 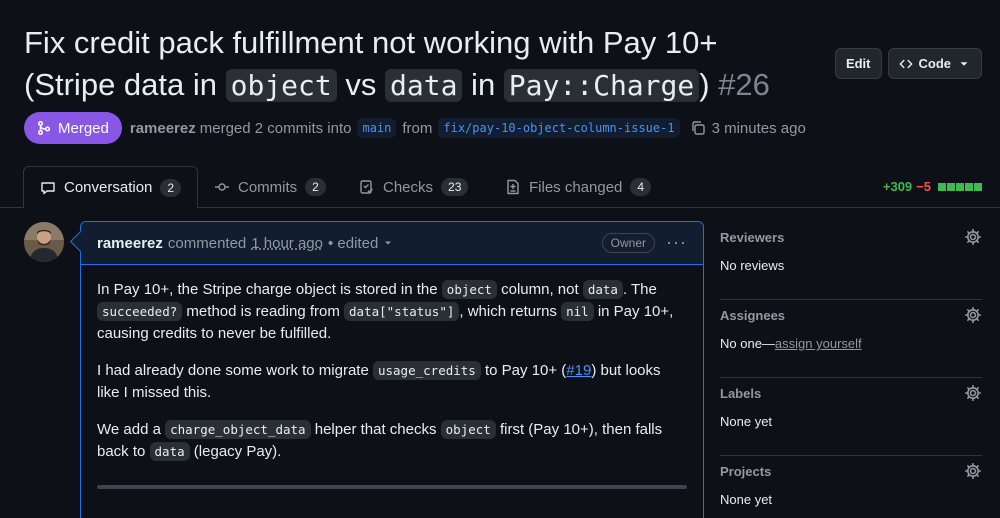 I want to click on inline-code: object, so click(x=468, y=429).